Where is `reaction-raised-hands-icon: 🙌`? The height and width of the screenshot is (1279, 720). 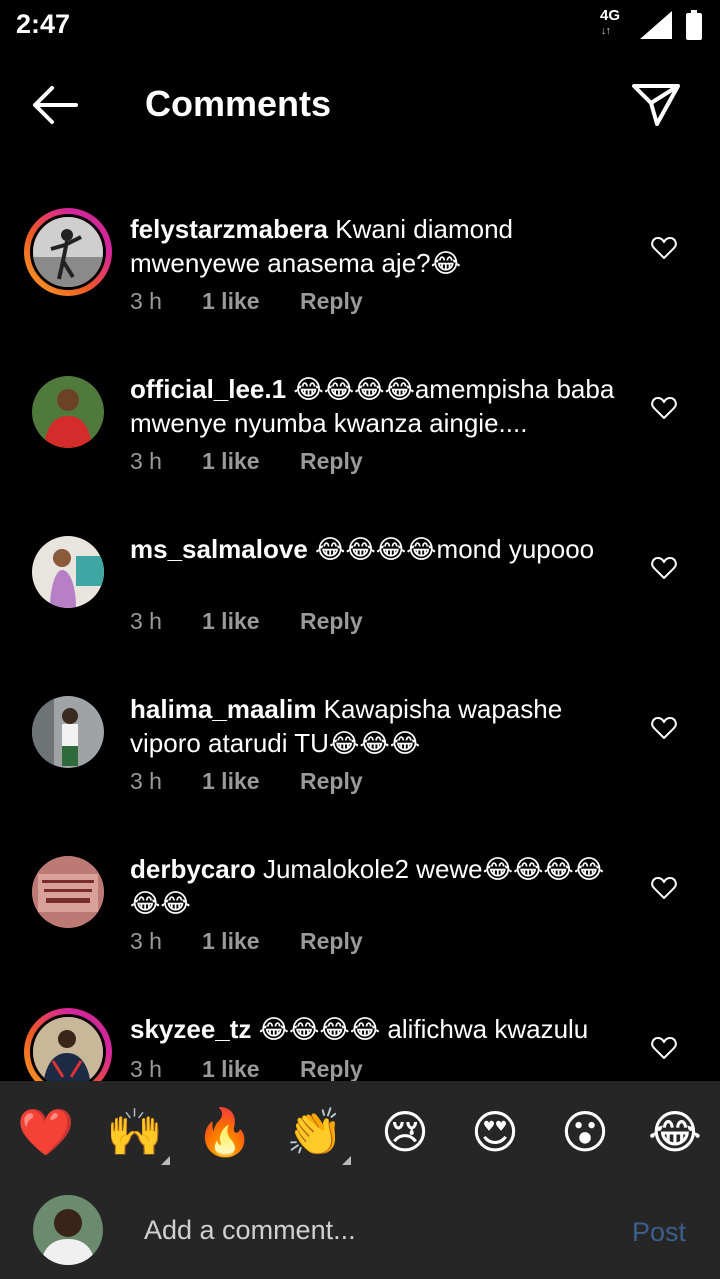 reaction-raised-hands-icon: 🙌 is located at coordinates (135, 1132).